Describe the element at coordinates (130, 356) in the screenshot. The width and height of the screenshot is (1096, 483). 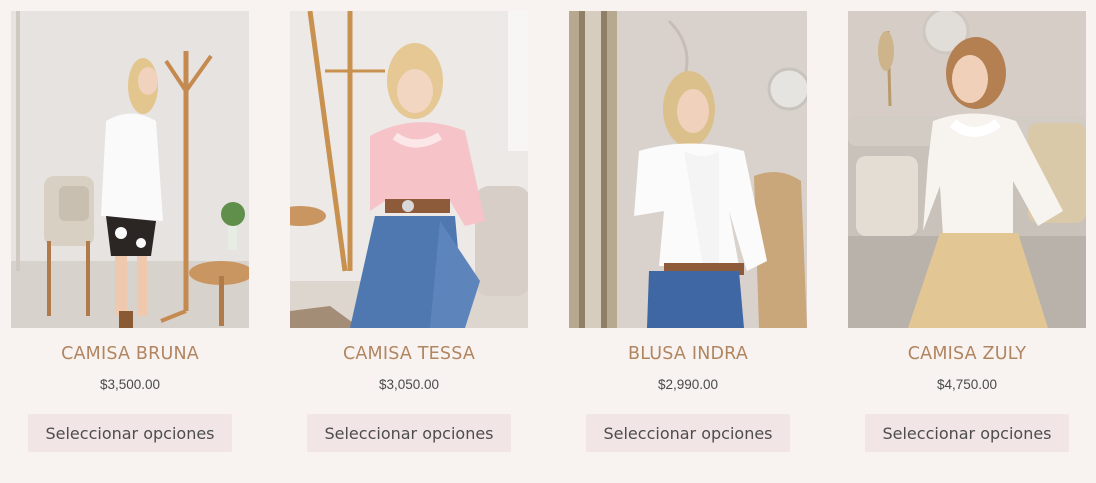
I see `product-title: CAMISA BRUNA` at that location.